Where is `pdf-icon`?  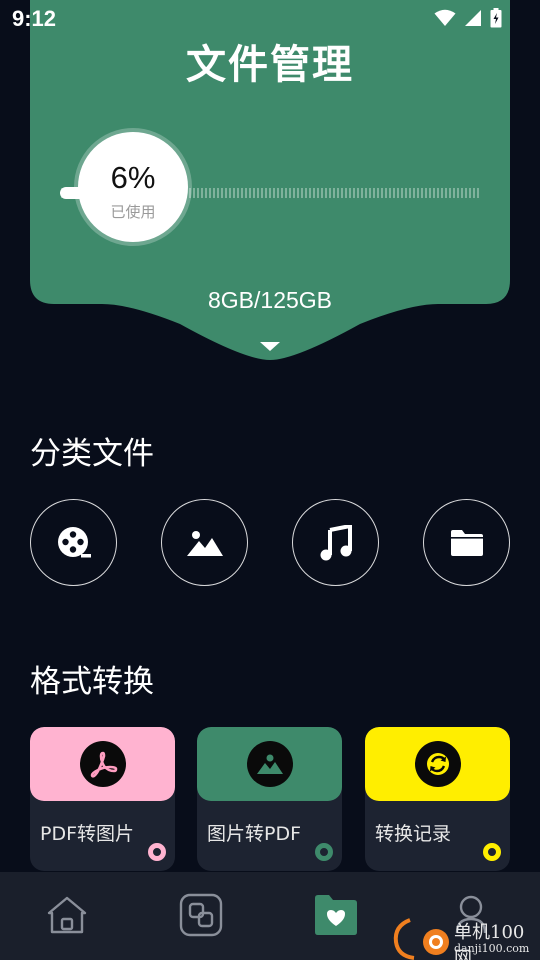 pdf-icon is located at coordinates (102, 764).